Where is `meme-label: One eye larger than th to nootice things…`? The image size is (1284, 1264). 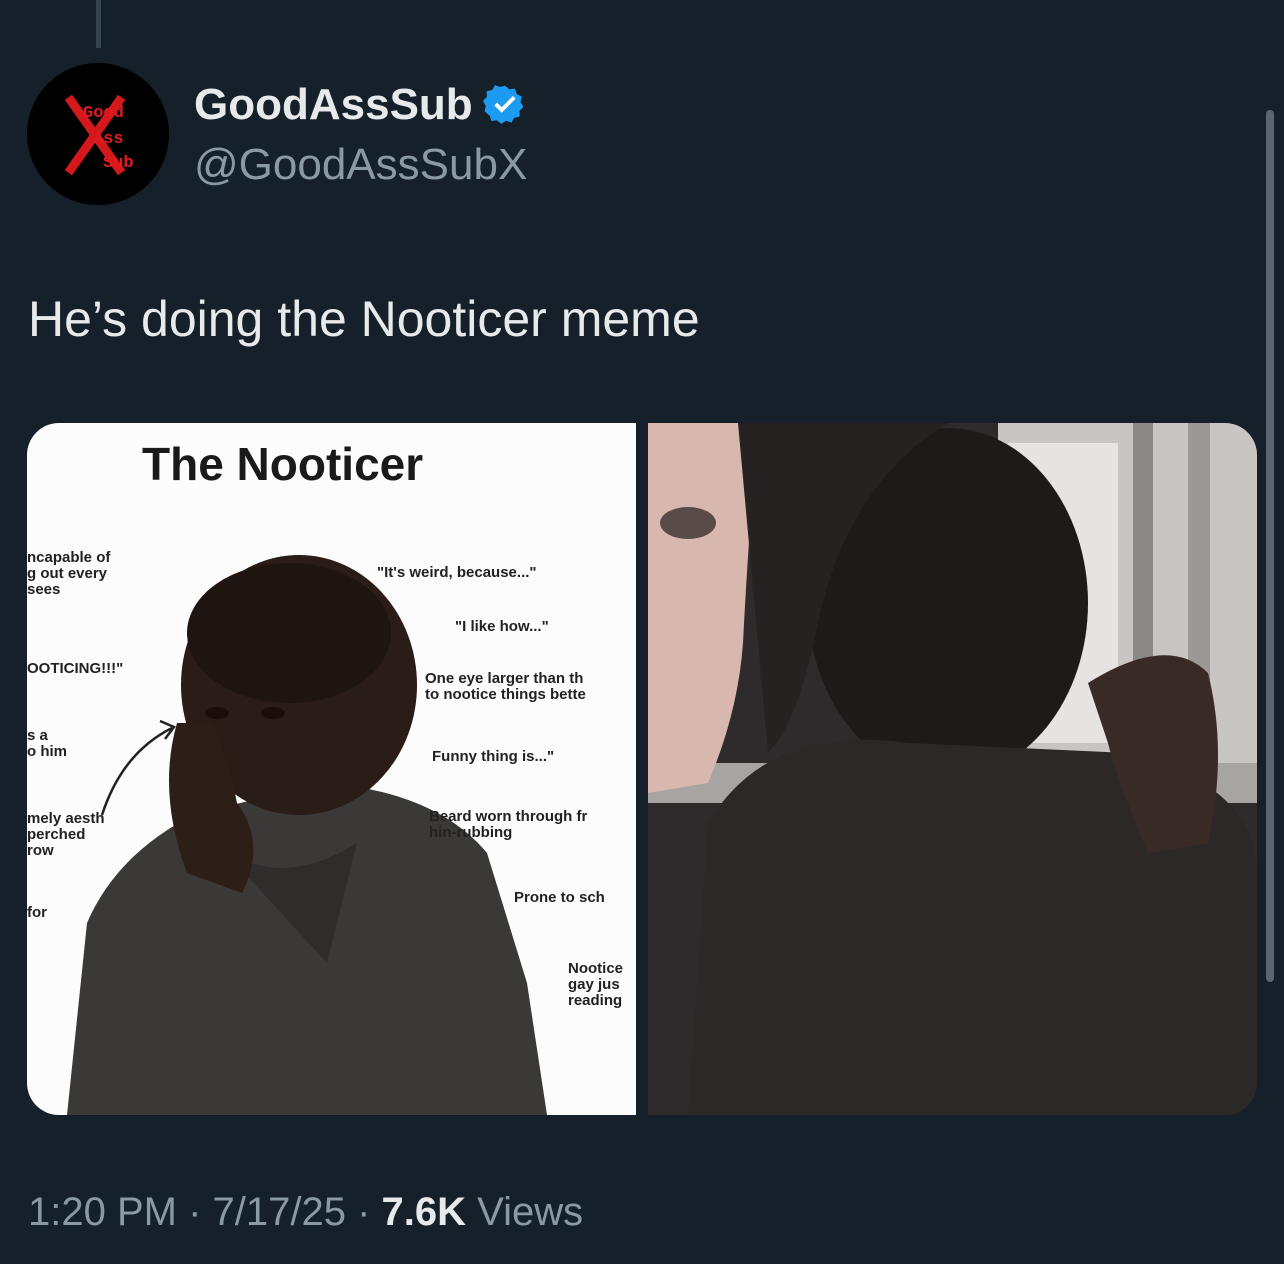
meme-label: One eye larger than th to nootice things… is located at coordinates (505, 686).